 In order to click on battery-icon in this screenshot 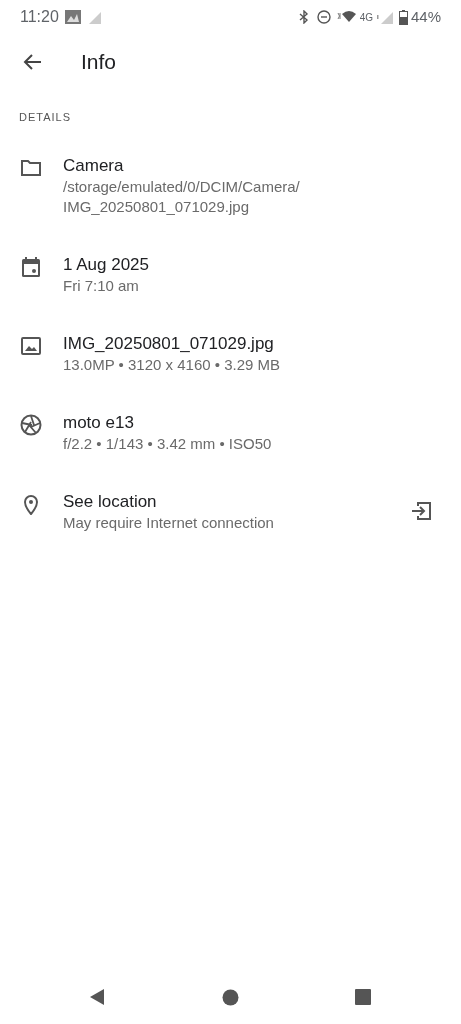, I will do `click(403, 17)`.